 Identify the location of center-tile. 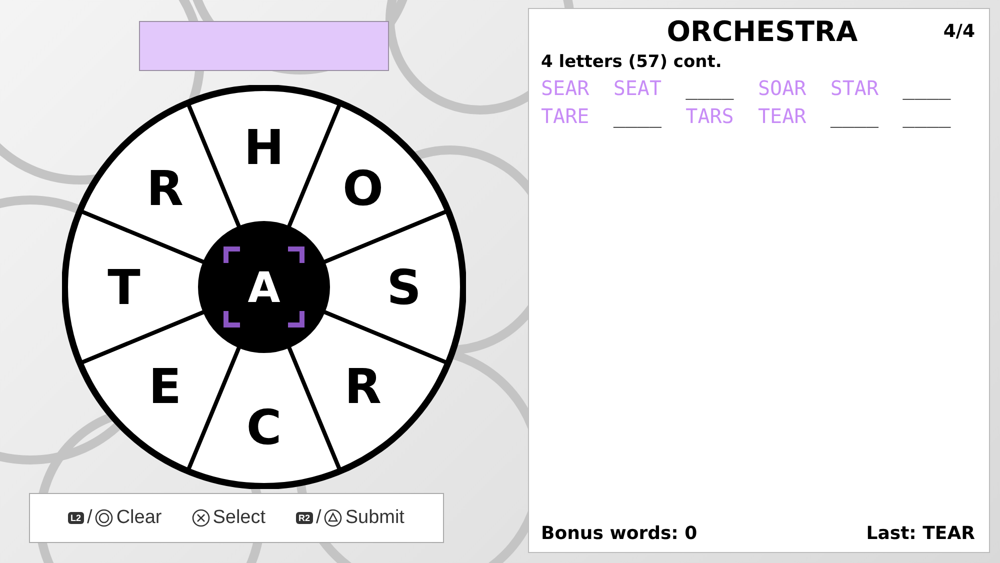
(264, 287).